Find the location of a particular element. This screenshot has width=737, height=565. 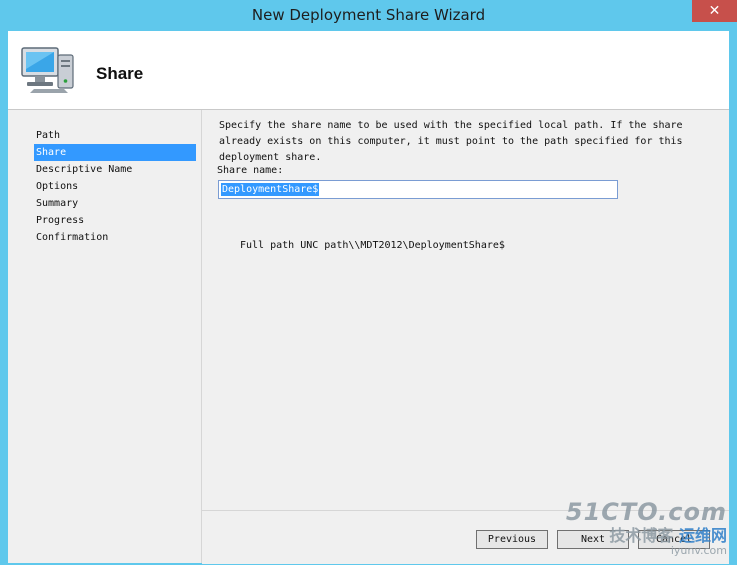

wizard-header: Share is located at coordinates (368, 70).